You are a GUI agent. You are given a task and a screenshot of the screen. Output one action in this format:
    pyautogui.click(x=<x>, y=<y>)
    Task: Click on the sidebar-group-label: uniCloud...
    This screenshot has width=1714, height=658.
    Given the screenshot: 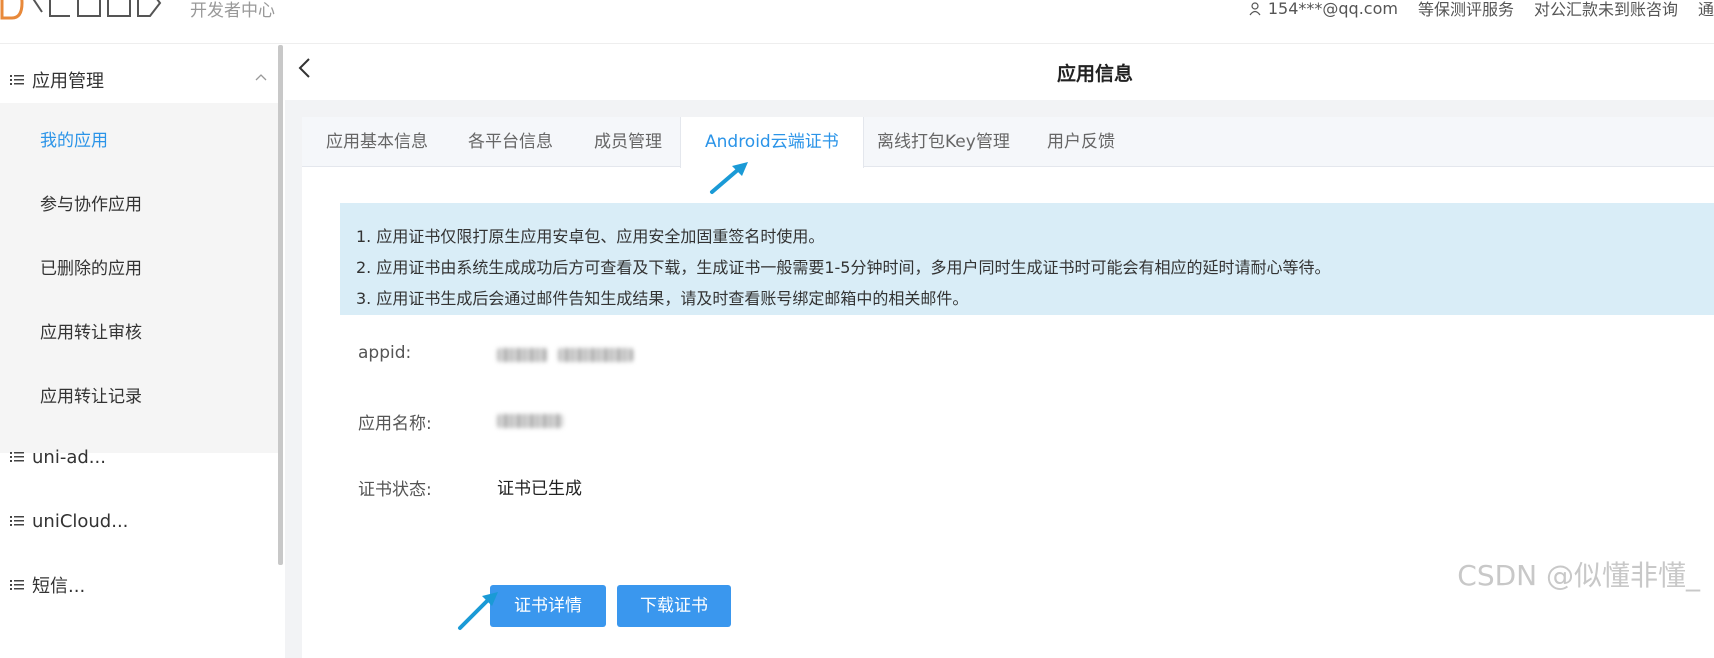 What is the action you would take?
    pyautogui.click(x=80, y=521)
    